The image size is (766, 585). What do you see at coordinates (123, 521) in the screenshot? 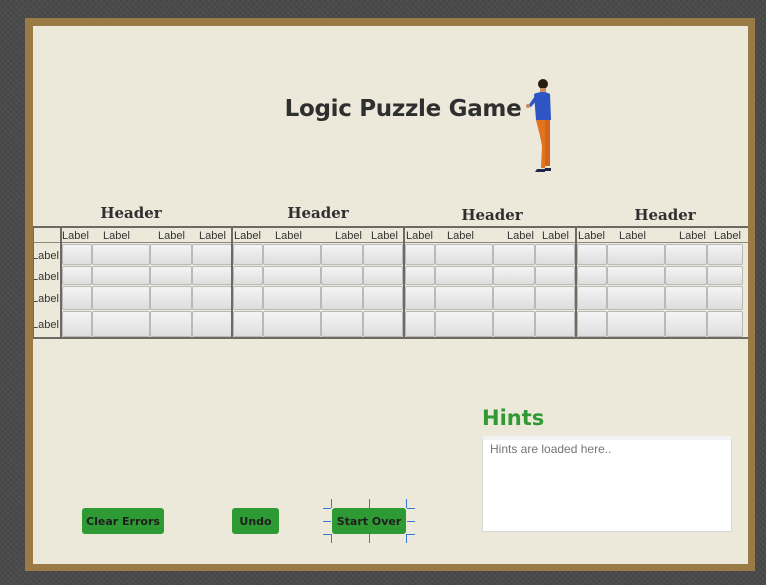
I see `clear-errors-button: Clear Errors` at bounding box center [123, 521].